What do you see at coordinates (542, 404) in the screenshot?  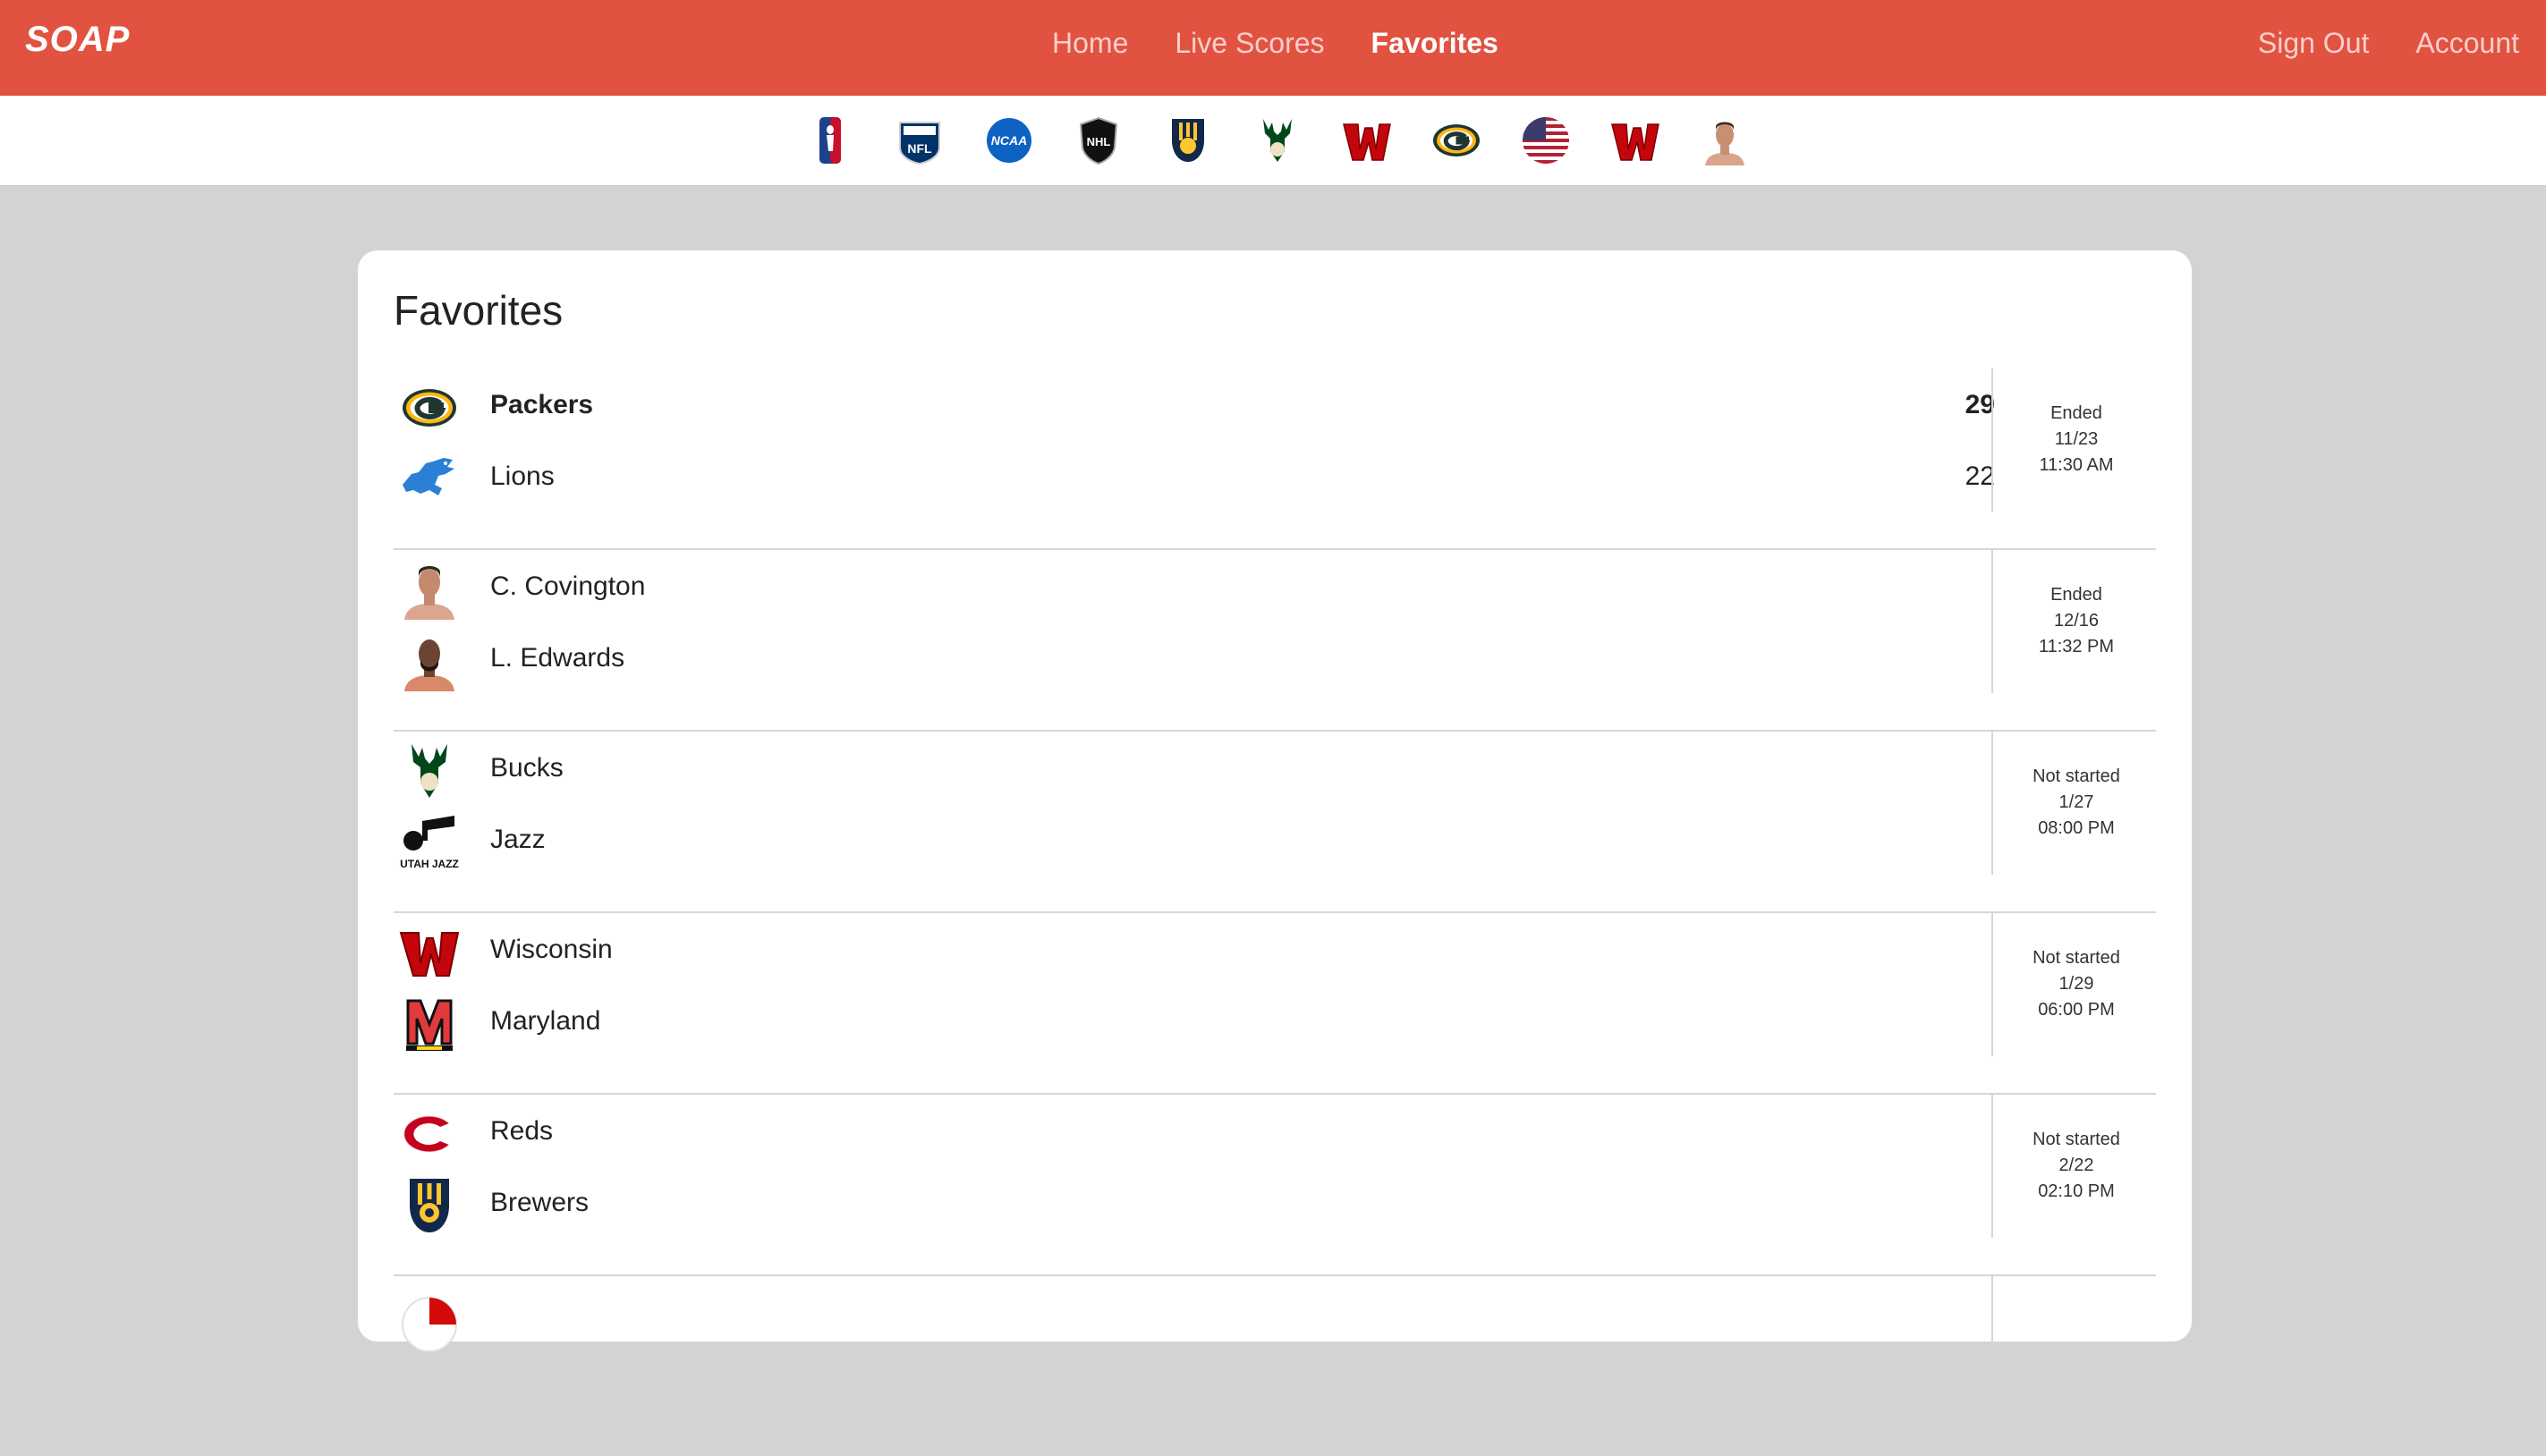 I see `team-name: Packers` at bounding box center [542, 404].